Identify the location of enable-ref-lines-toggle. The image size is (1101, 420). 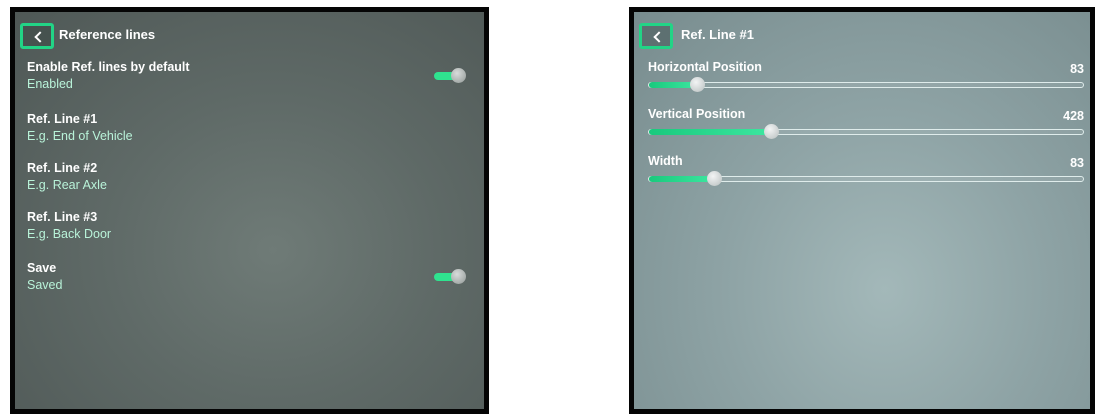
(450, 76).